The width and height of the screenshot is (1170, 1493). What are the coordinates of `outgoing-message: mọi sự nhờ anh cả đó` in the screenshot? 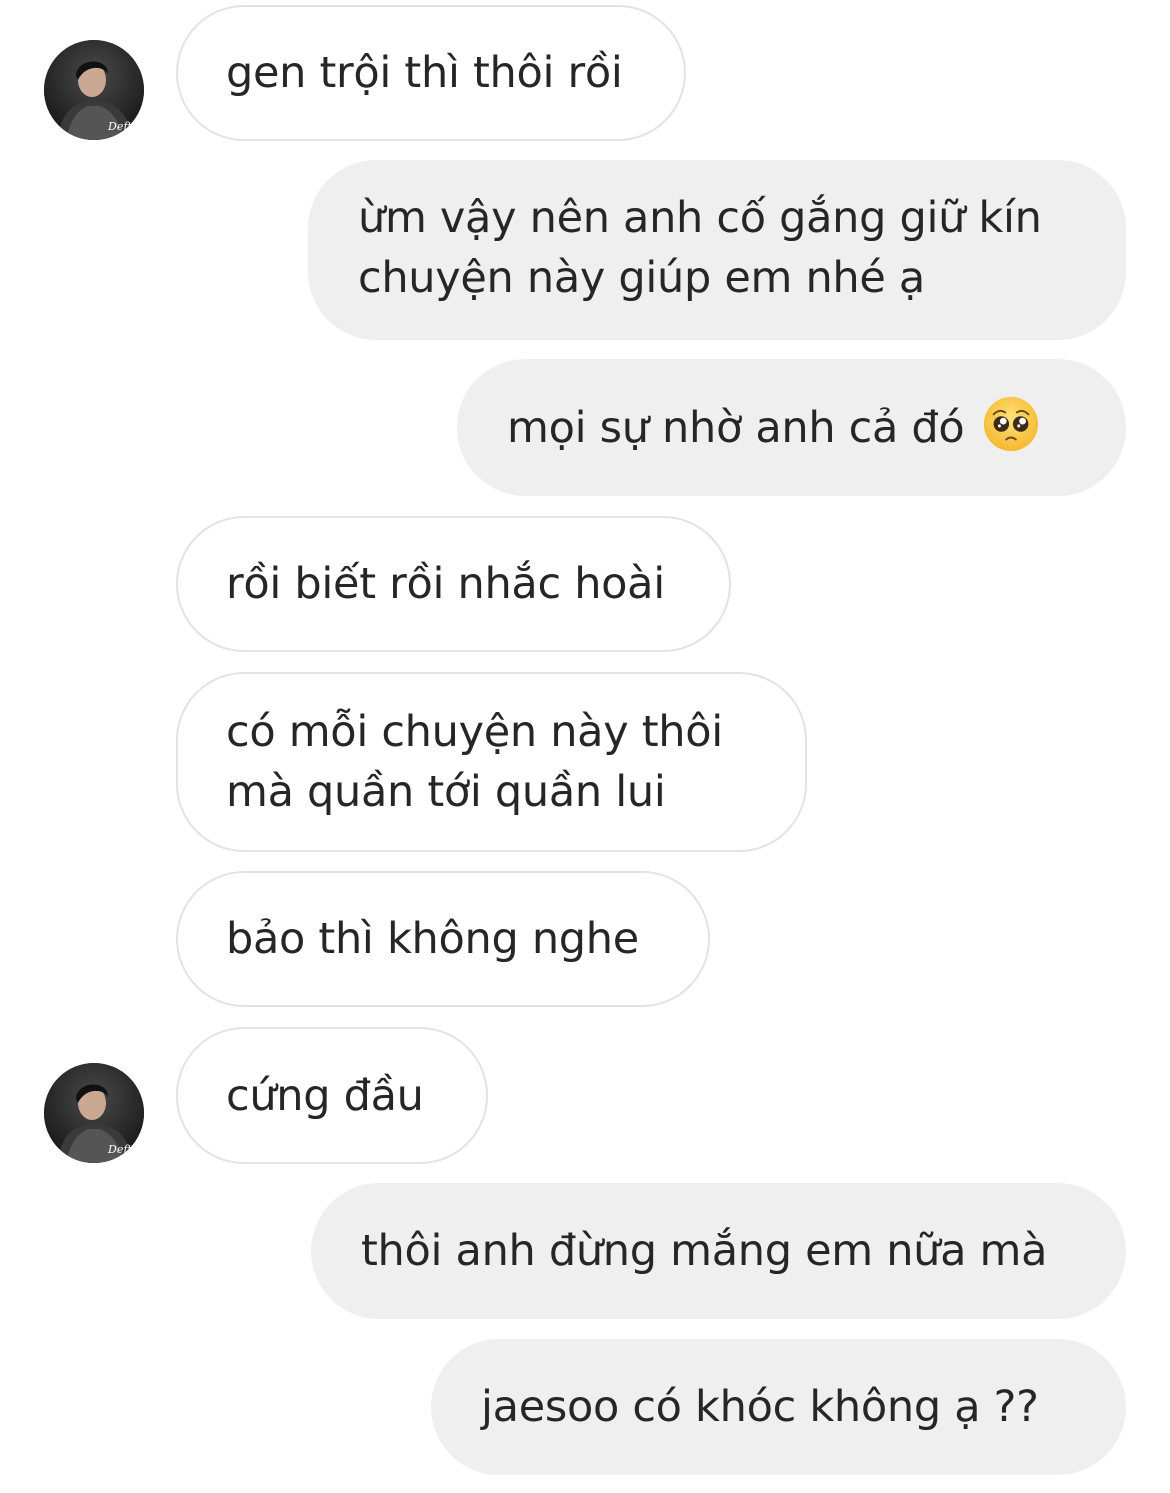 It's located at (791, 427).